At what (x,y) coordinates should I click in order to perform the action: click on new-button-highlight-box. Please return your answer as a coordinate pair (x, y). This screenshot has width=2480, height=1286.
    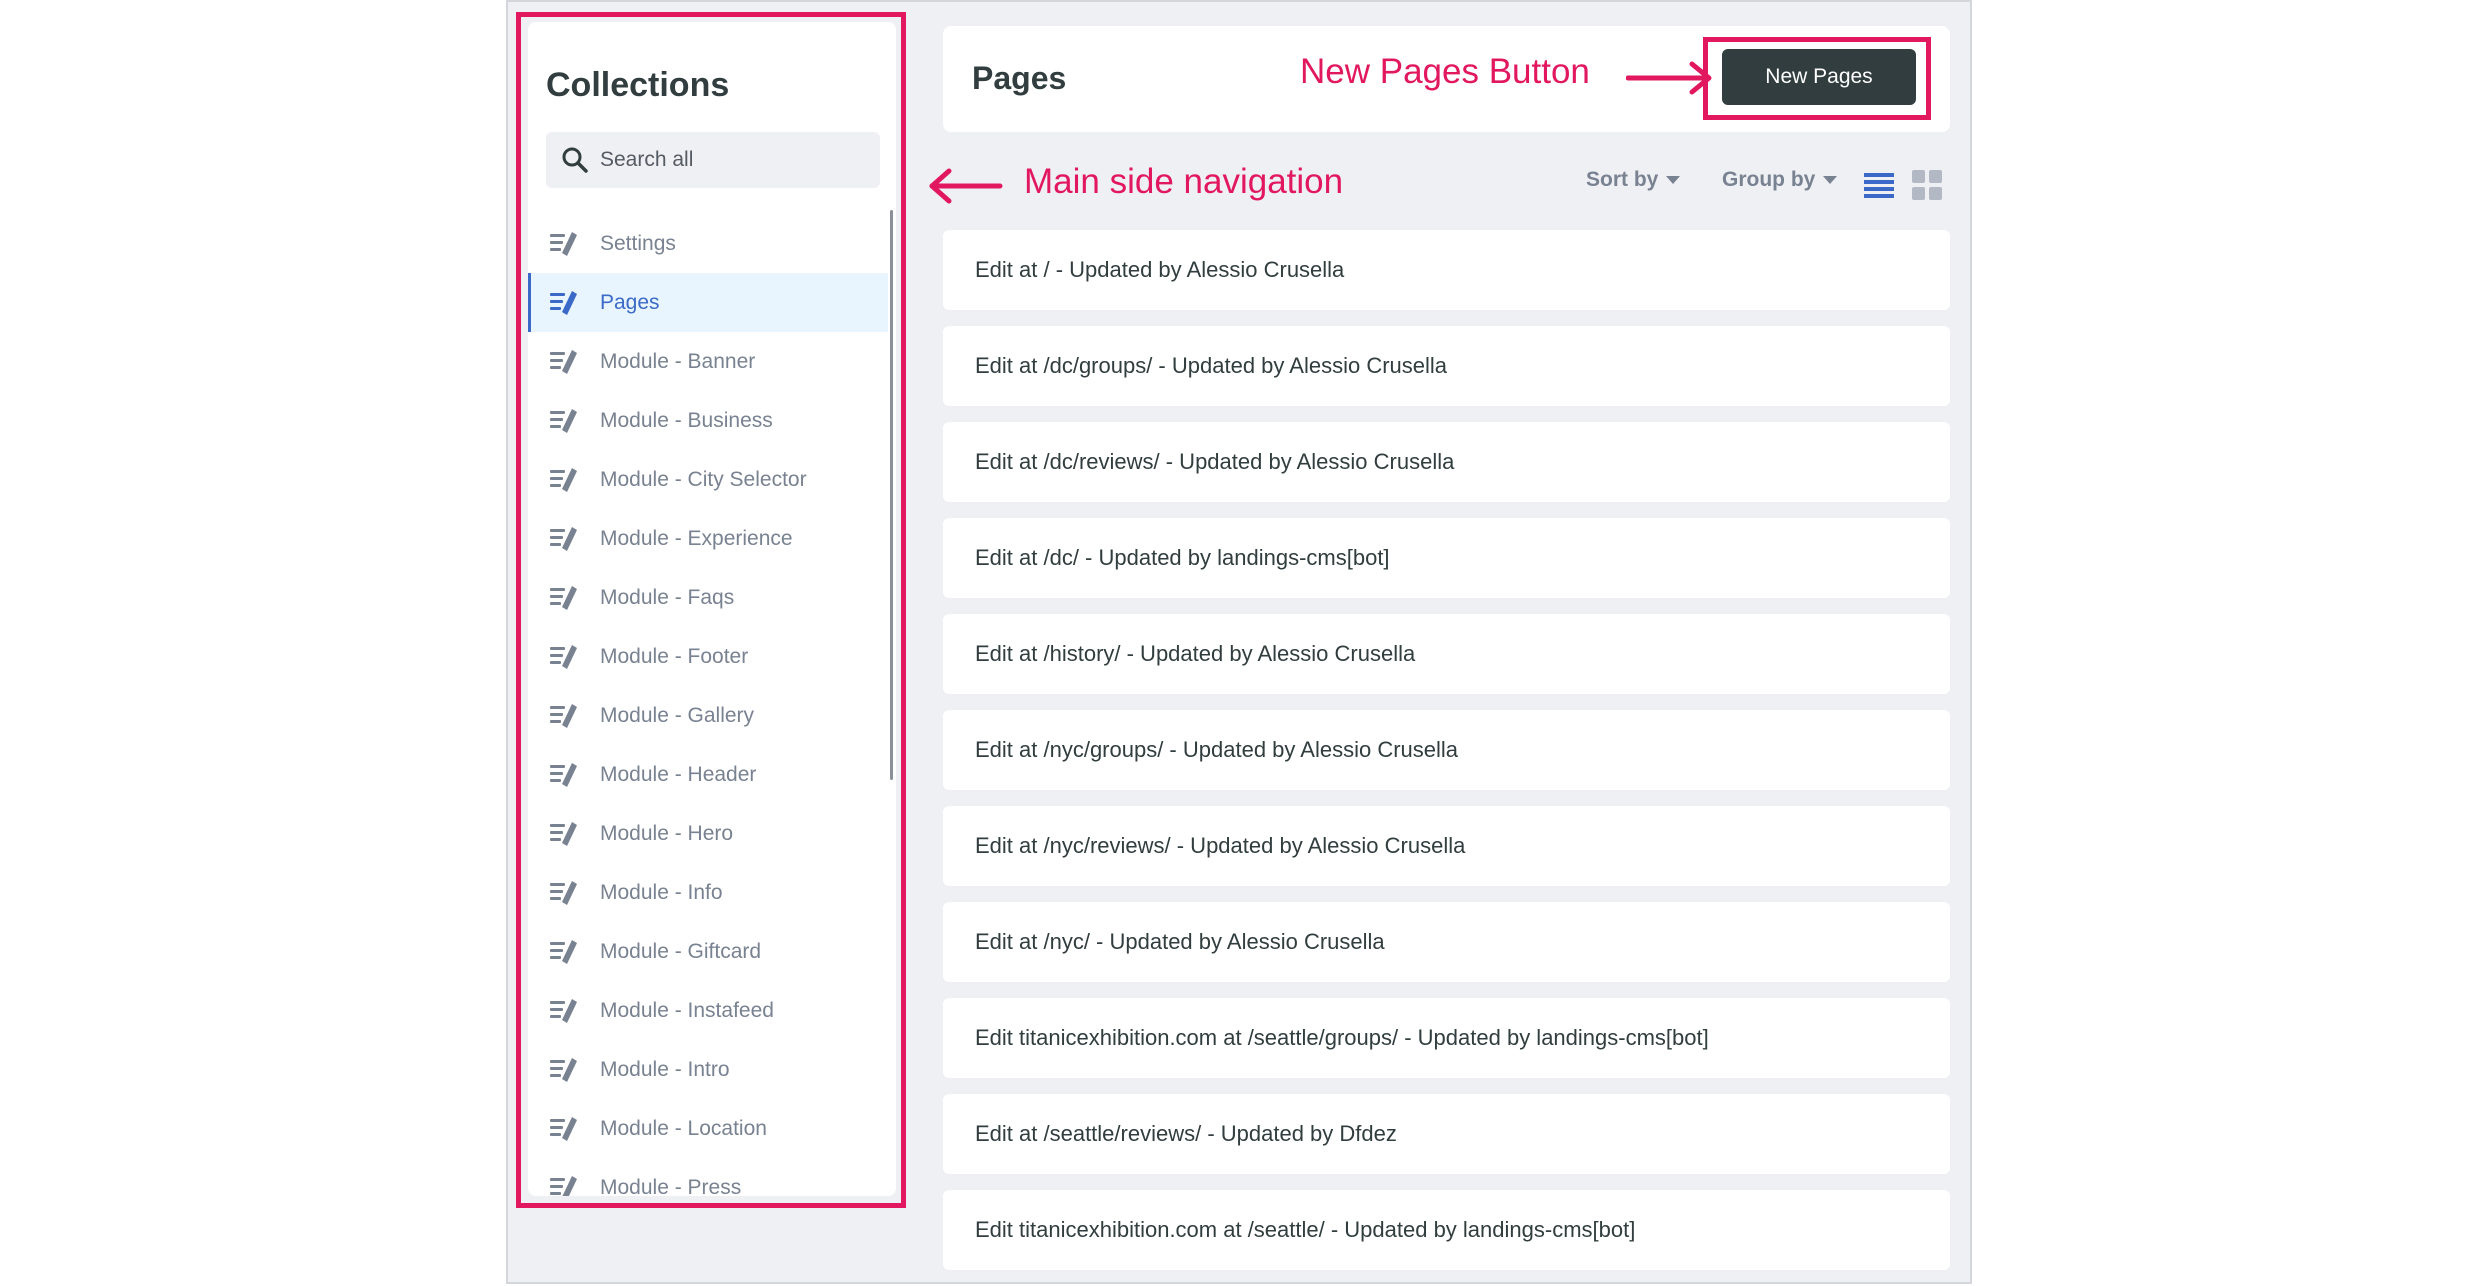
    Looking at the image, I should click on (1817, 78).